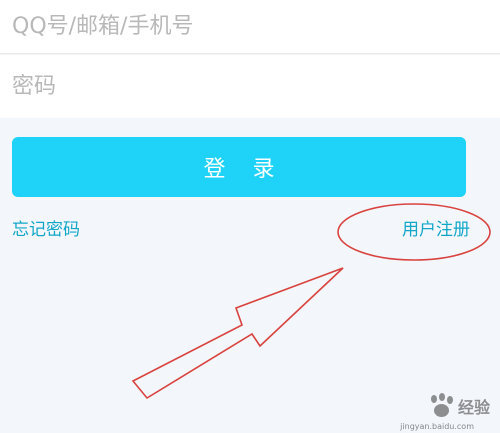 The height and width of the screenshot is (433, 500). I want to click on login-button: 登 录, so click(239, 167).